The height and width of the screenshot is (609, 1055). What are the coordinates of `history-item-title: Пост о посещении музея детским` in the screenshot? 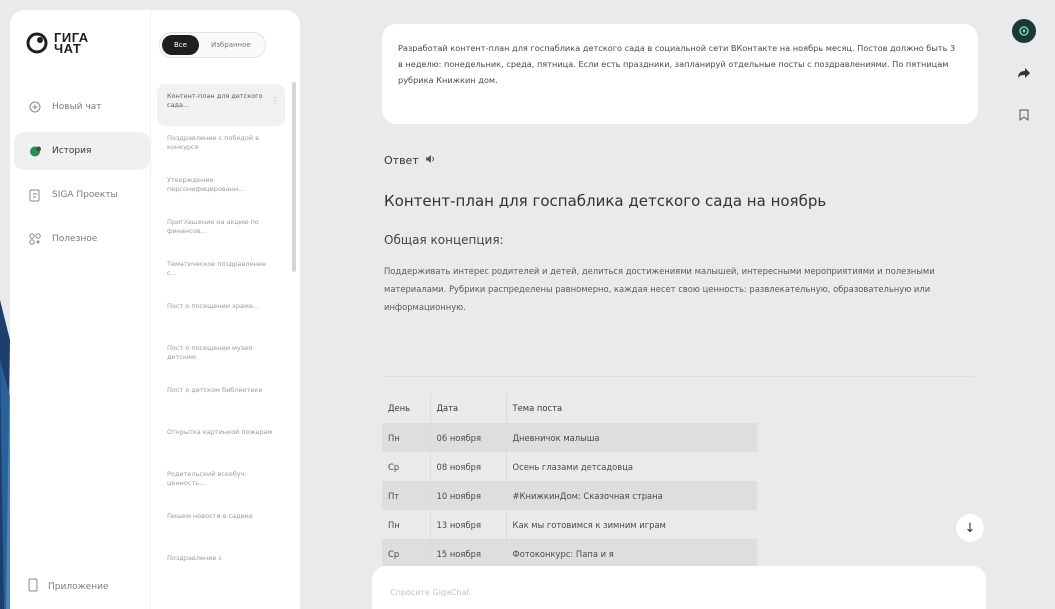 It's located at (210, 352).